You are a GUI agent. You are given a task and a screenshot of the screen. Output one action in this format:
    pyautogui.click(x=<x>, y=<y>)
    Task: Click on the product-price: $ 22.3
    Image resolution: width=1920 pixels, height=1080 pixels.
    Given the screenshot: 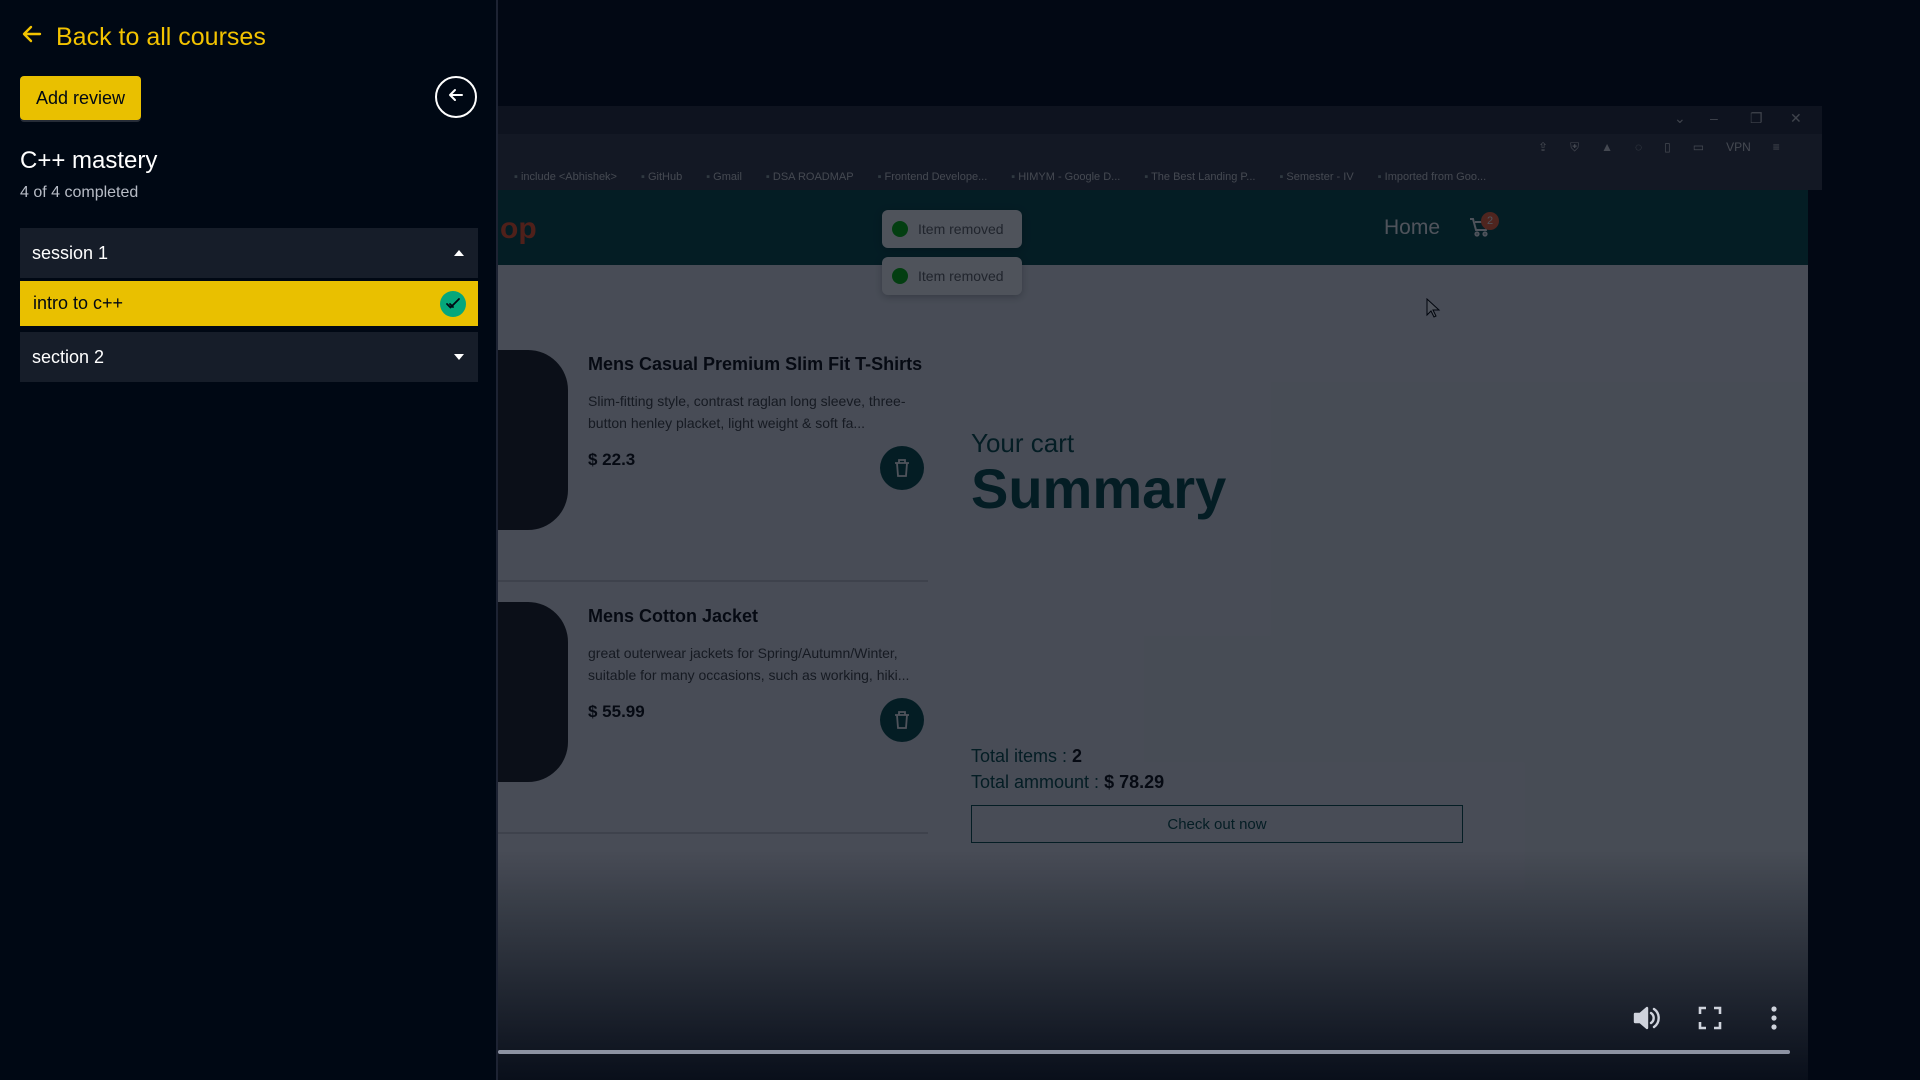 What is the action you would take?
    pyautogui.click(x=612, y=459)
    